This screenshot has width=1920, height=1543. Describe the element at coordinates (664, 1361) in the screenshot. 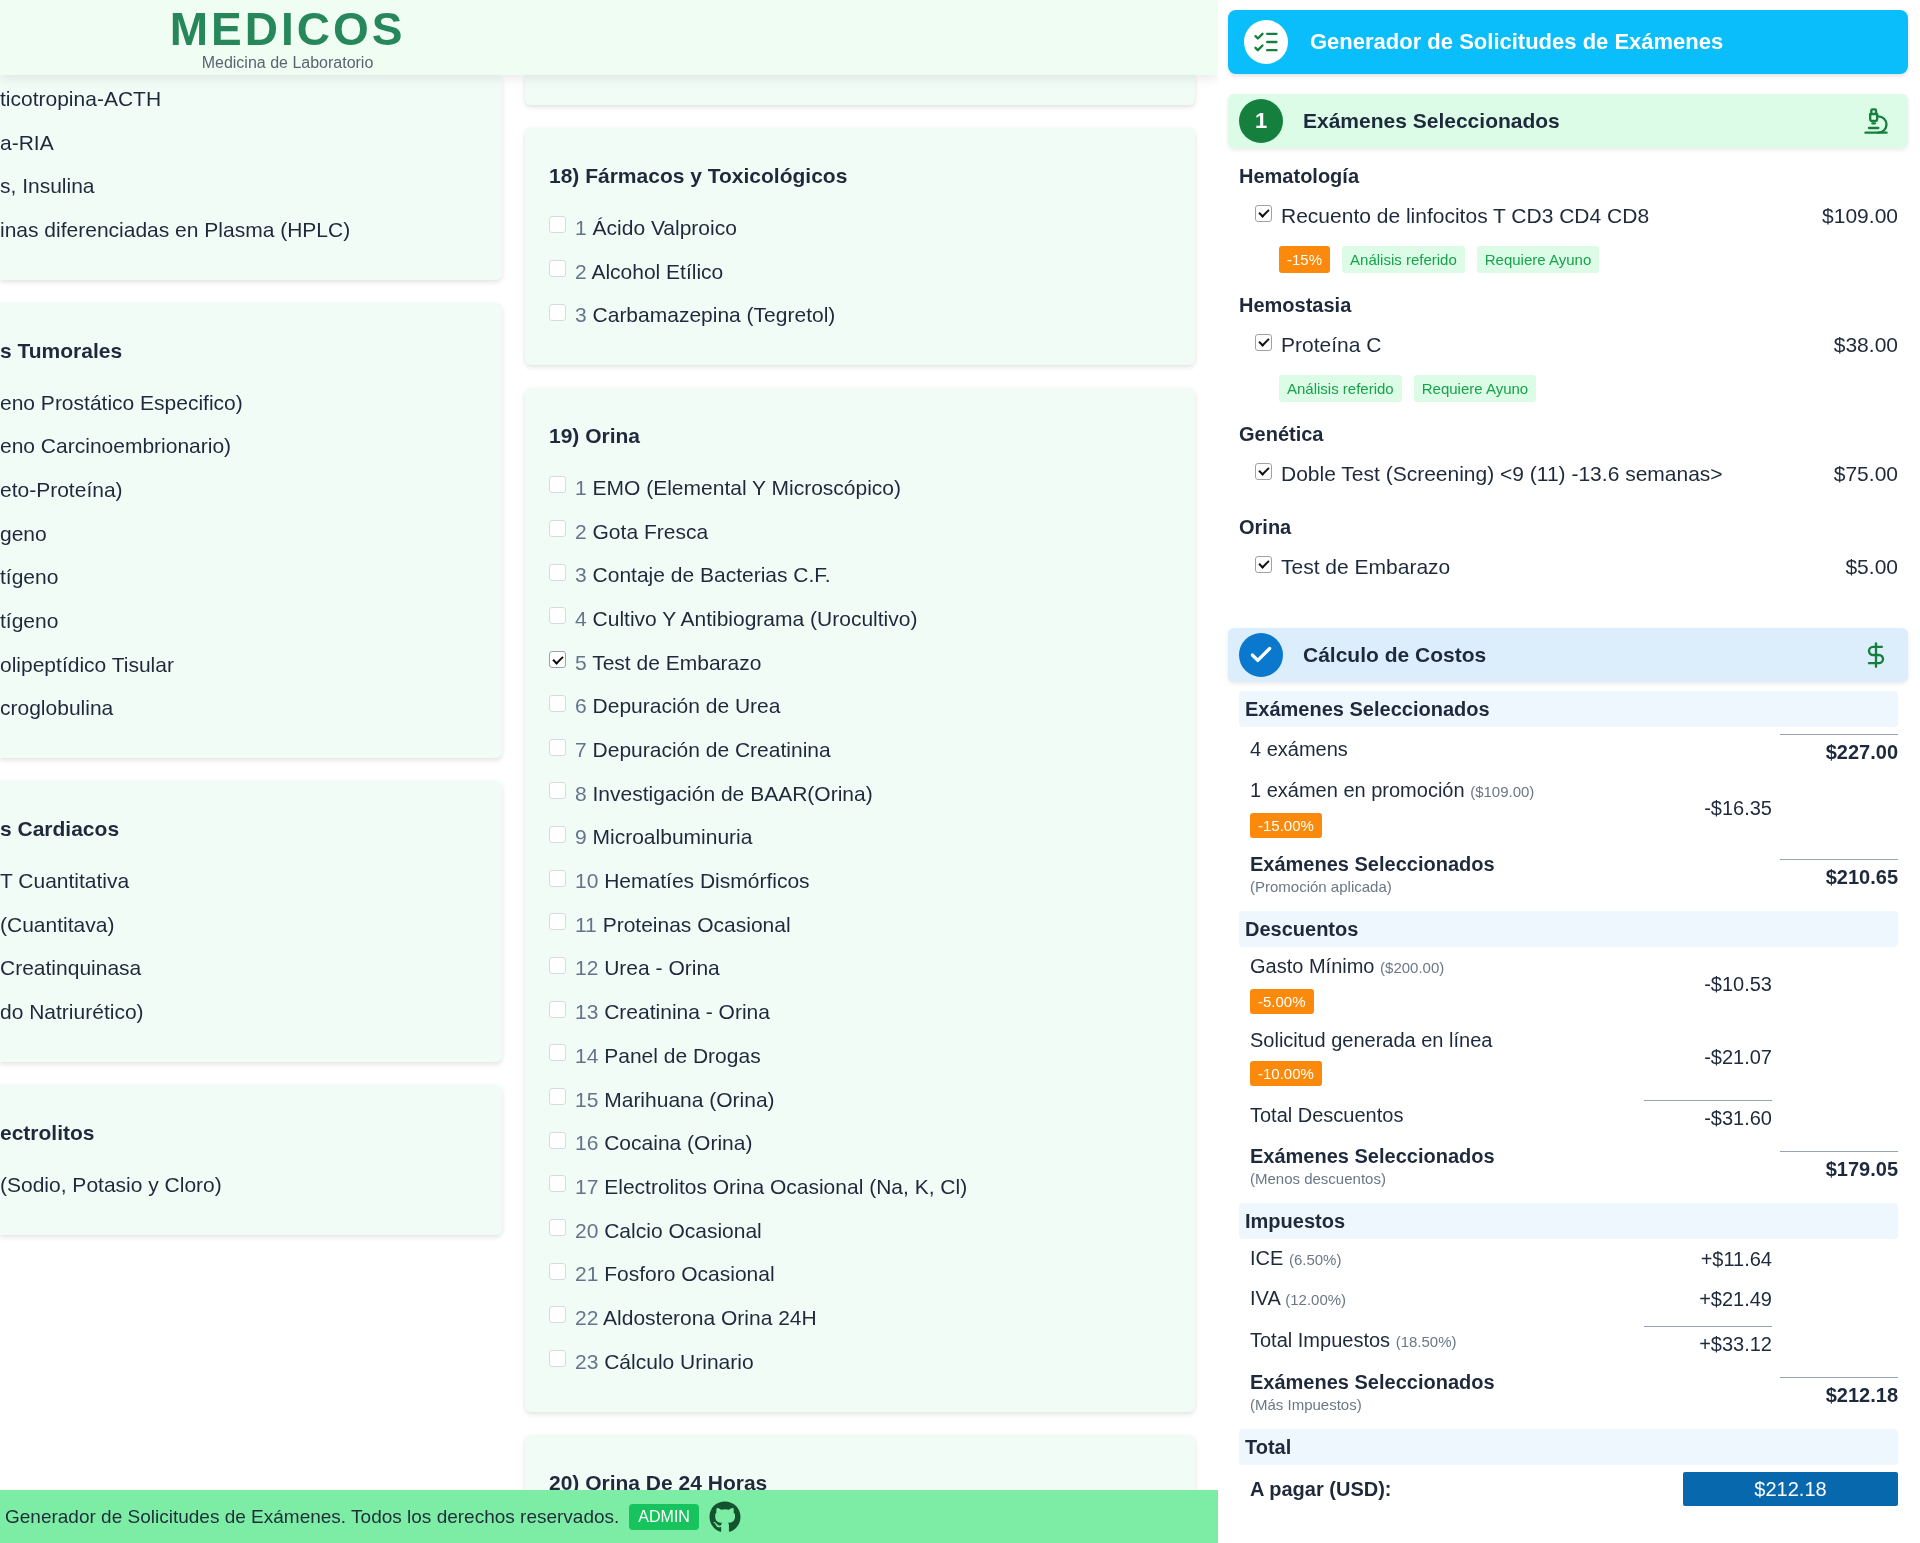

I see `exam-option: 23 Cálculo Urinario` at that location.